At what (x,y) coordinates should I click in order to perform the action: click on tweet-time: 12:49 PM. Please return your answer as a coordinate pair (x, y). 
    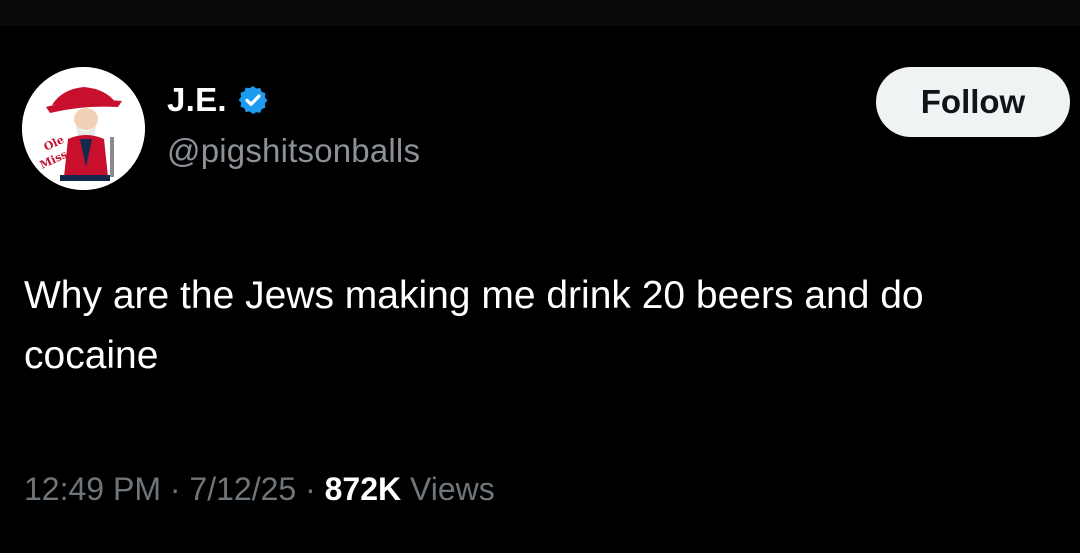
    Looking at the image, I should click on (92, 489).